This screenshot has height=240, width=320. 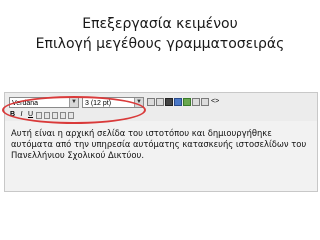 What do you see at coordinates (178, 102) in the screenshot?
I see `link-icon` at bounding box center [178, 102].